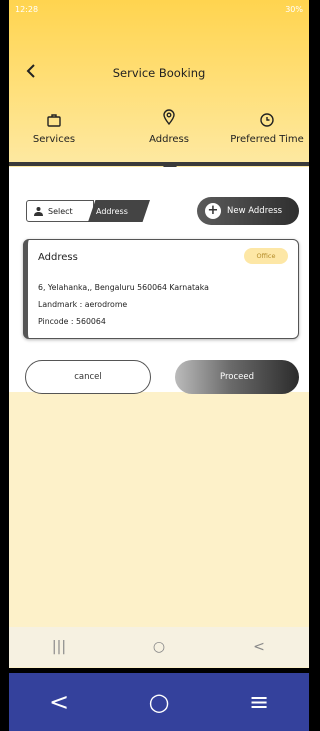 This screenshot has width=320, height=731. I want to click on address-segment: Address, so click(119, 211).